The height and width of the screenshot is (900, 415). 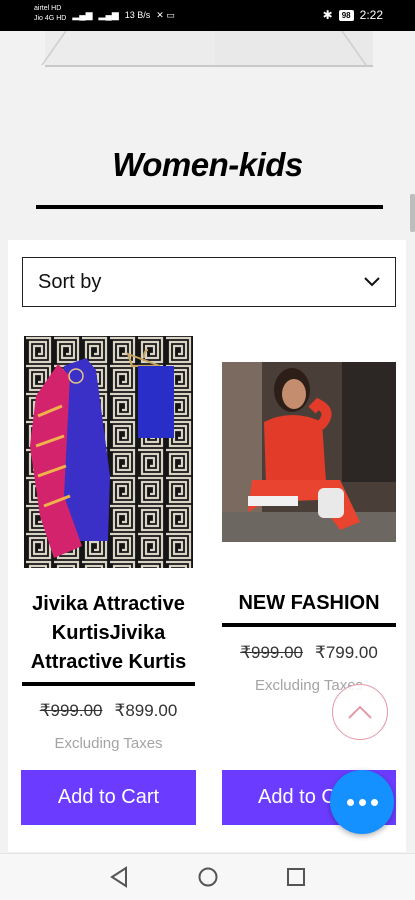 I want to click on sale-price: ₹799.00, so click(x=346, y=652).